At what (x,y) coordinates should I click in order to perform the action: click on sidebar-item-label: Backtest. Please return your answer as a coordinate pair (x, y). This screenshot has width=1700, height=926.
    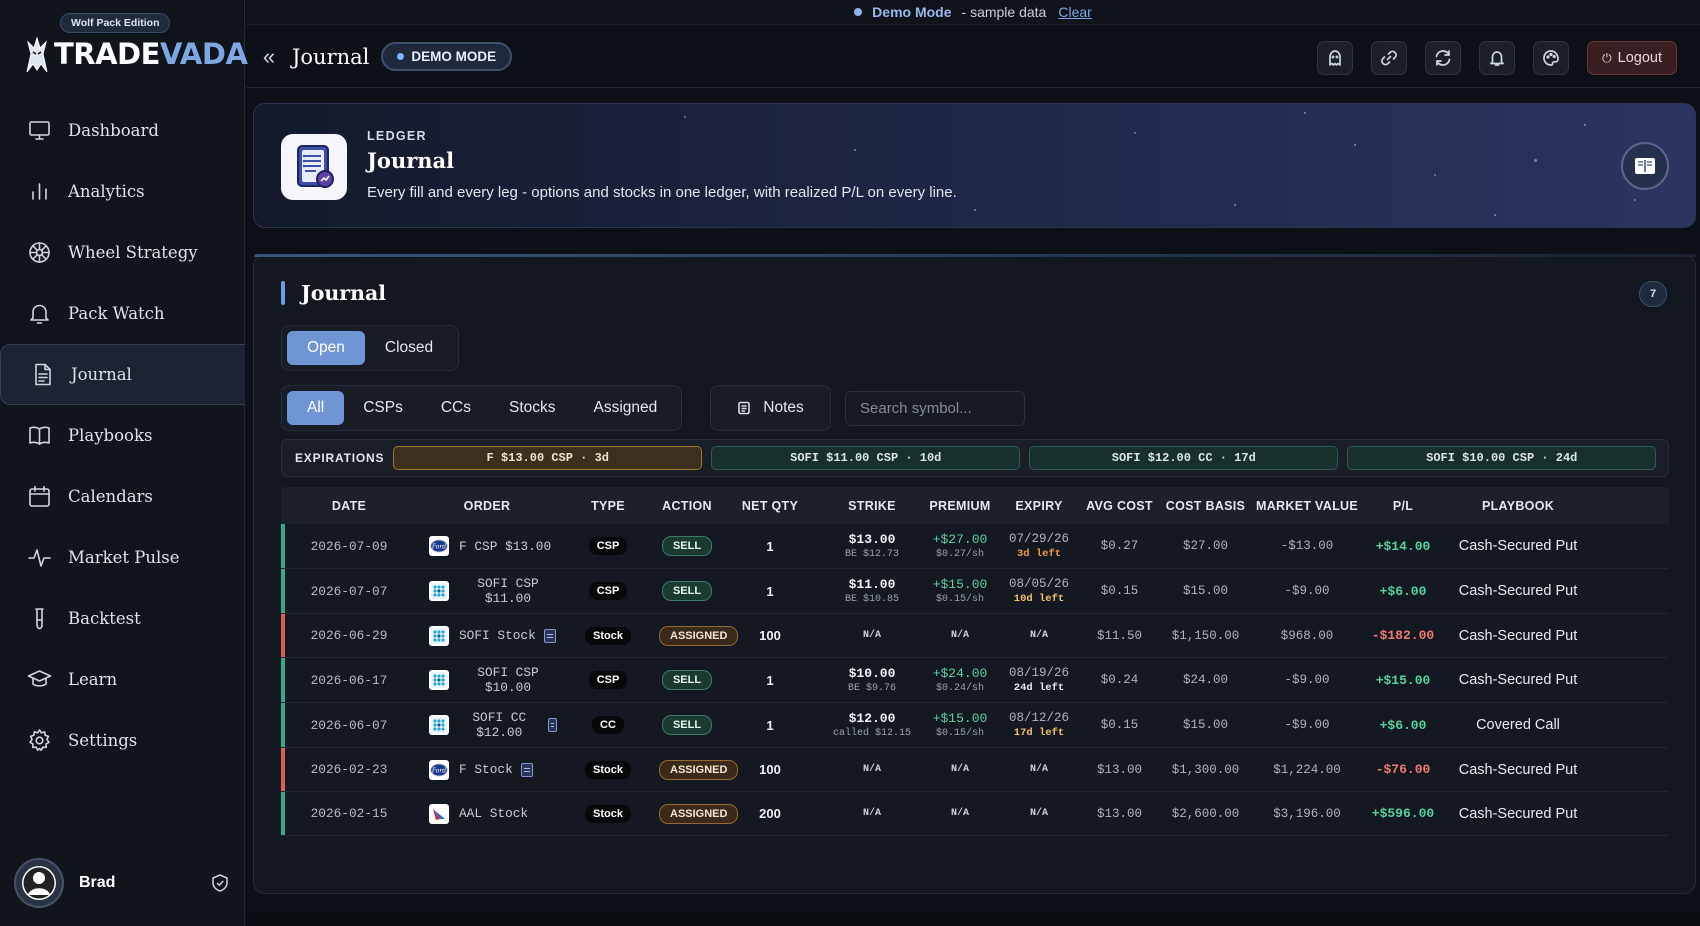
    Looking at the image, I should click on (104, 618).